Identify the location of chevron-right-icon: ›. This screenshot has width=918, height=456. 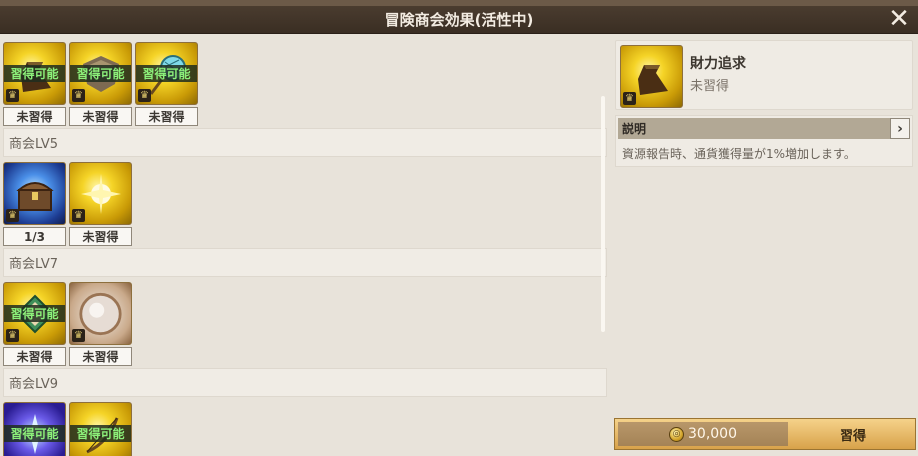
(900, 128).